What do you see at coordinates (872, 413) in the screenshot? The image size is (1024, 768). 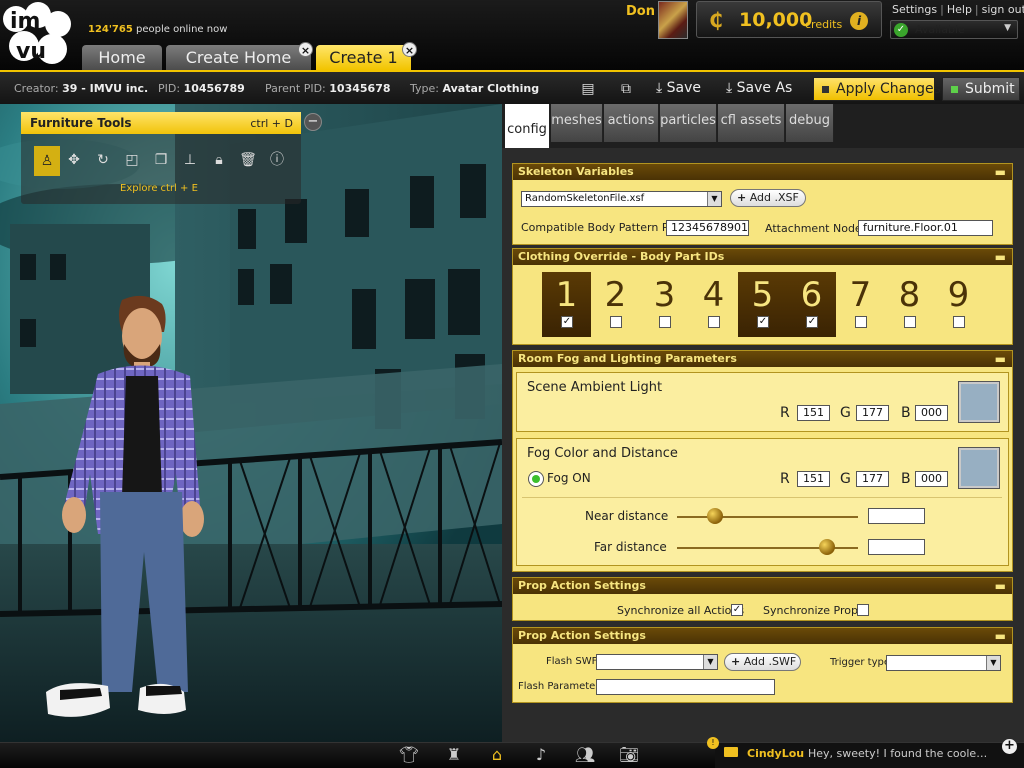 I see `ambient-g-input: 177` at bounding box center [872, 413].